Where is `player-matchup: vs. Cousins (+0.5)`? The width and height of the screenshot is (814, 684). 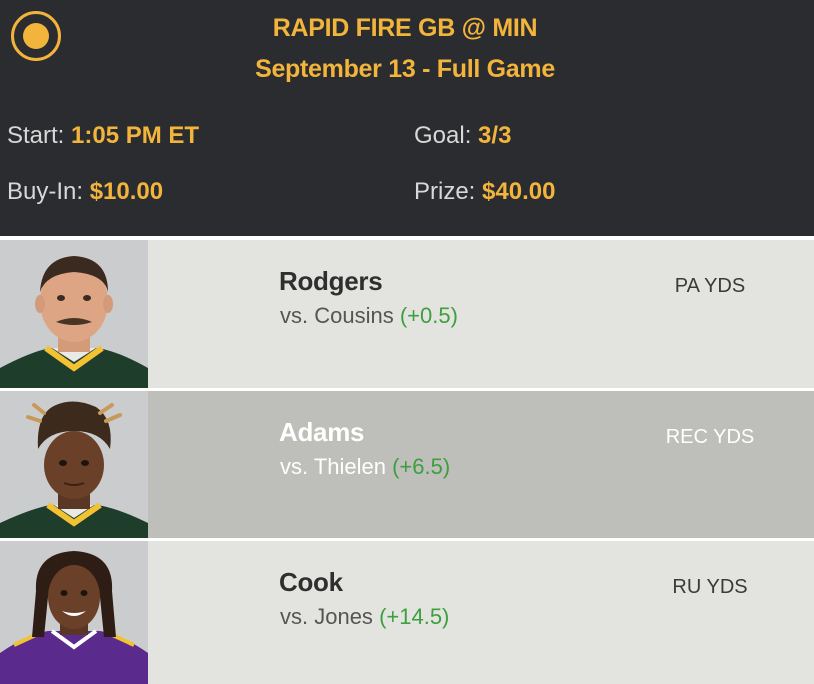
player-matchup: vs. Cousins (+0.5) is located at coordinates (369, 316).